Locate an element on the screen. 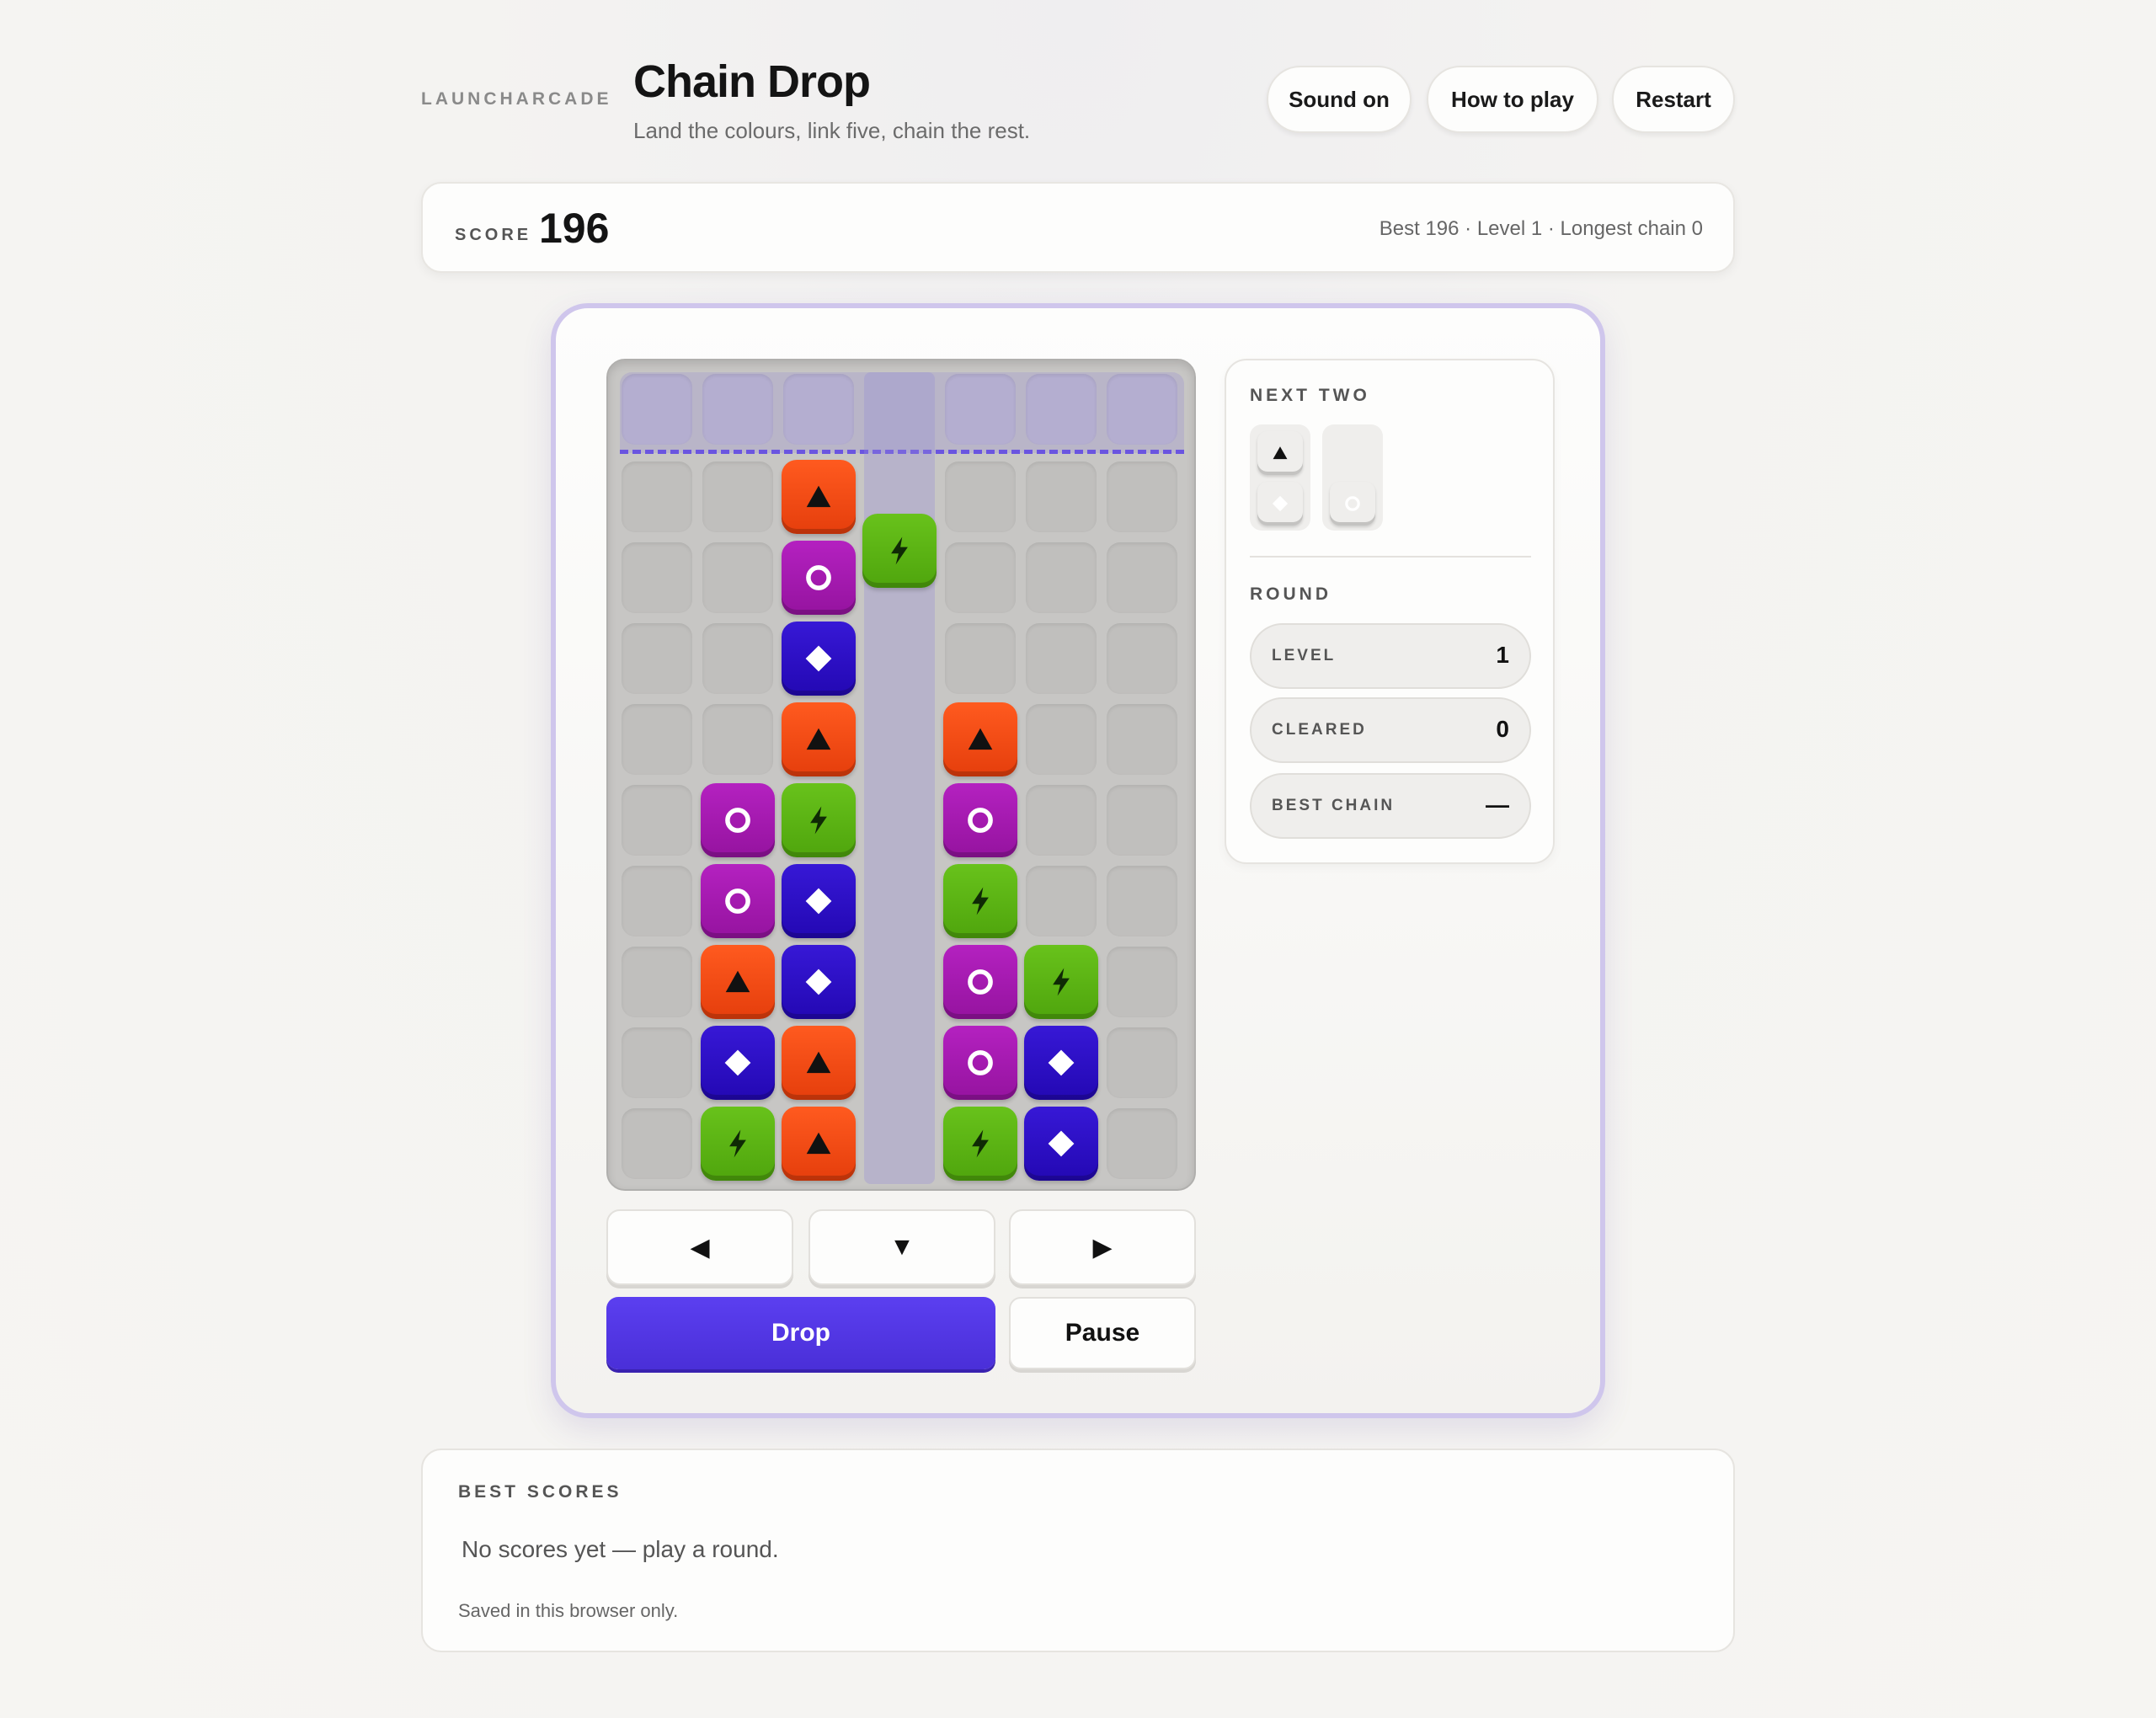  how-to-play-button: How to play is located at coordinates (1512, 99).